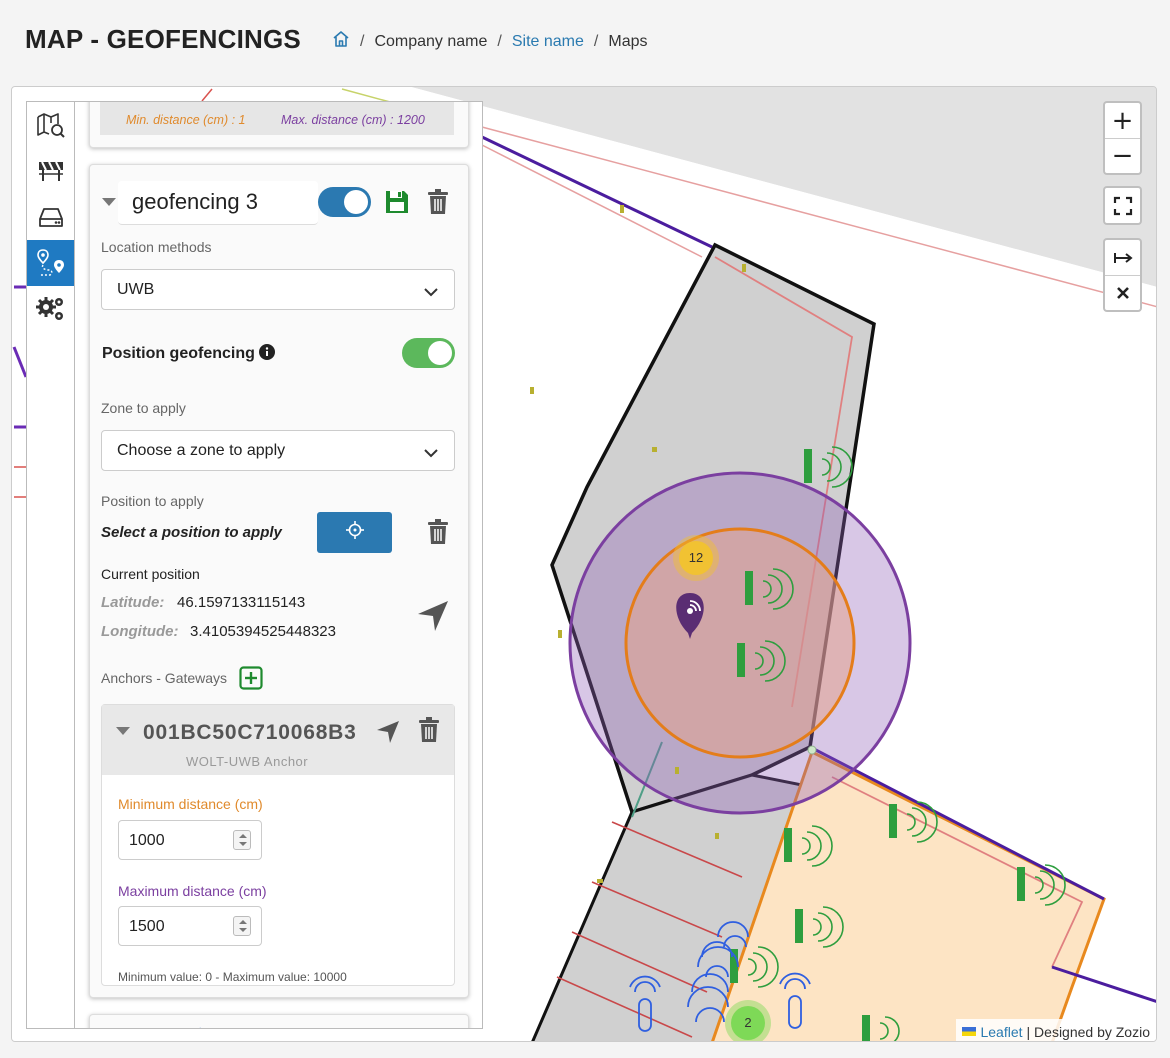  I want to click on zone-select: Choose a zone to apply, so click(278, 450).